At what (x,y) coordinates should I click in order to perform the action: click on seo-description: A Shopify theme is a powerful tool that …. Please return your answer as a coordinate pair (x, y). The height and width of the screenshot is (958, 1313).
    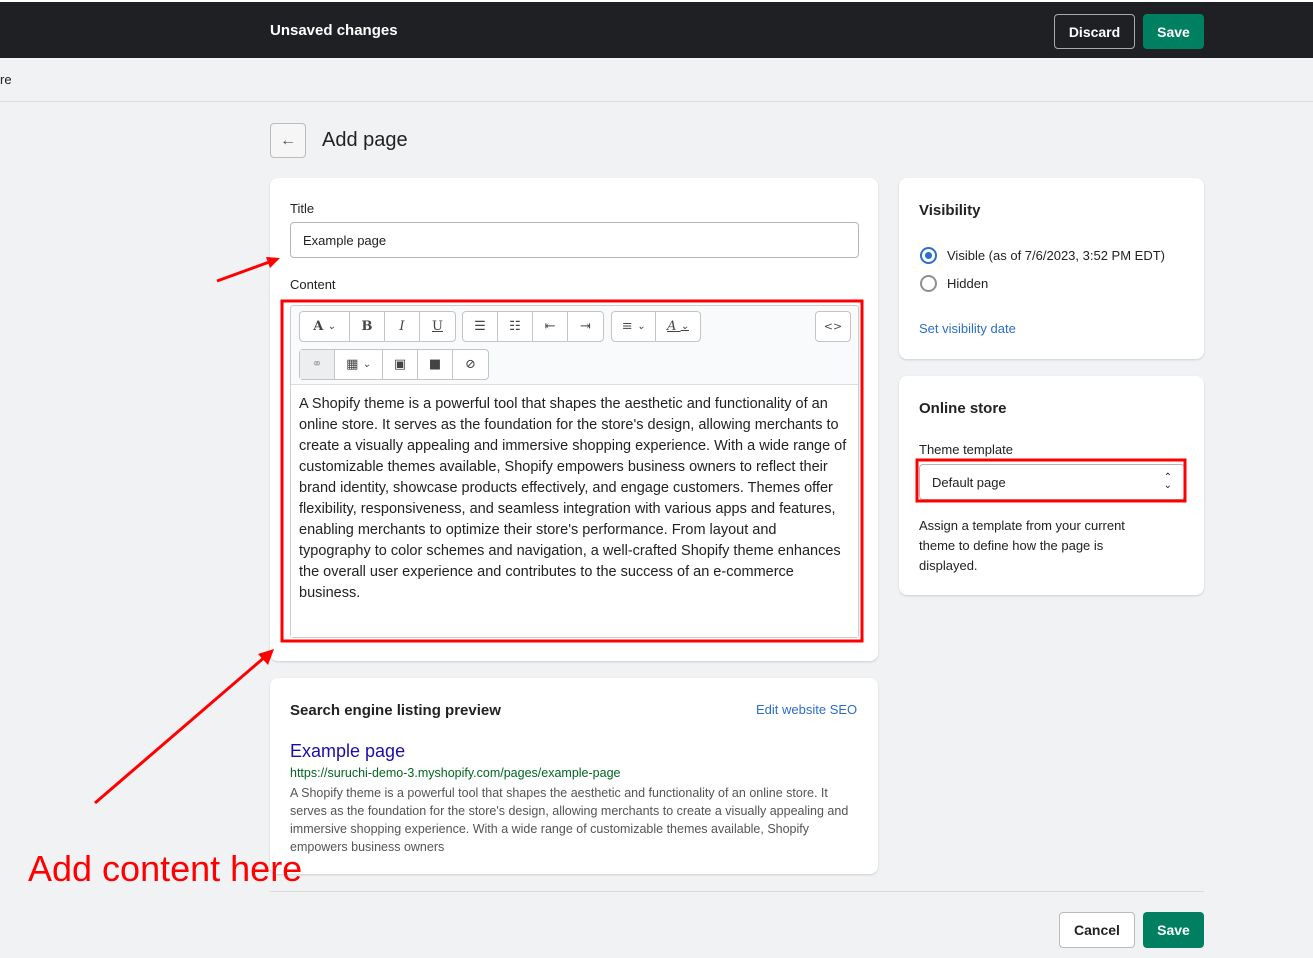
    Looking at the image, I should click on (569, 820).